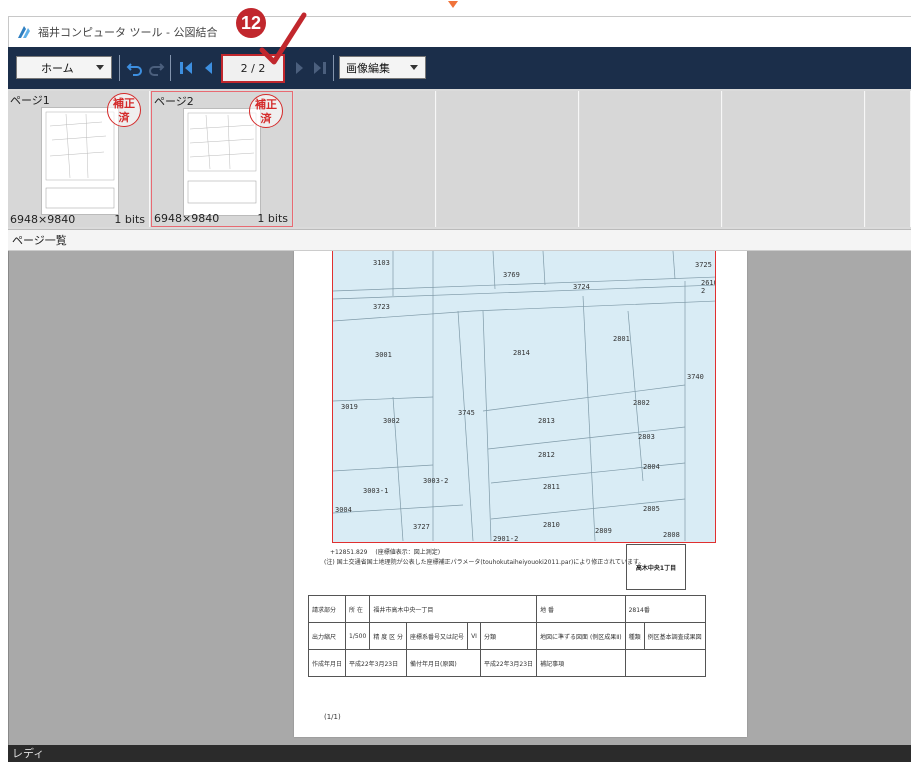 The height and width of the screenshot is (762, 911). I want to click on lot-number: 2809, so click(603, 531).